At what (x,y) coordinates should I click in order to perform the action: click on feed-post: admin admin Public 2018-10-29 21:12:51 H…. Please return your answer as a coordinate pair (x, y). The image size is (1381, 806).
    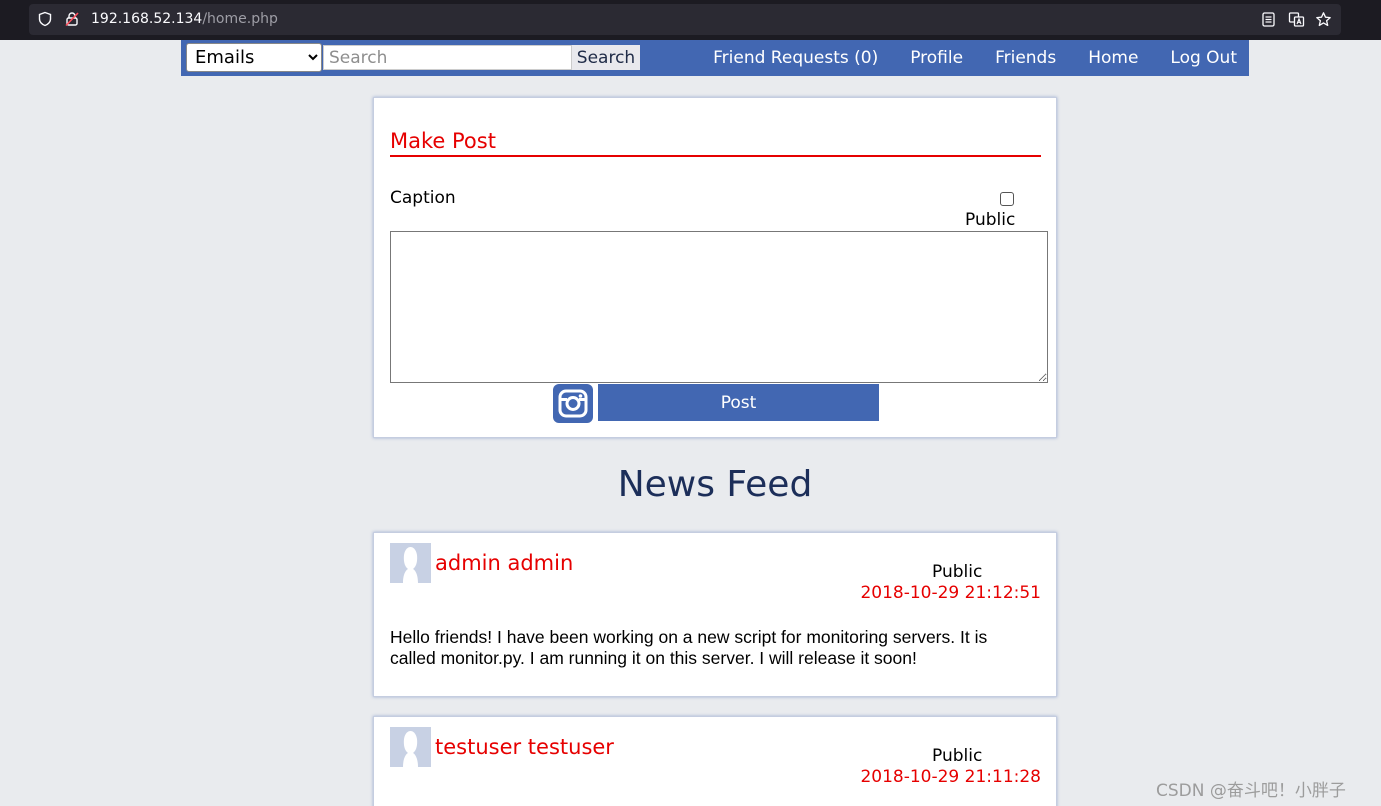
    Looking at the image, I should click on (715, 614).